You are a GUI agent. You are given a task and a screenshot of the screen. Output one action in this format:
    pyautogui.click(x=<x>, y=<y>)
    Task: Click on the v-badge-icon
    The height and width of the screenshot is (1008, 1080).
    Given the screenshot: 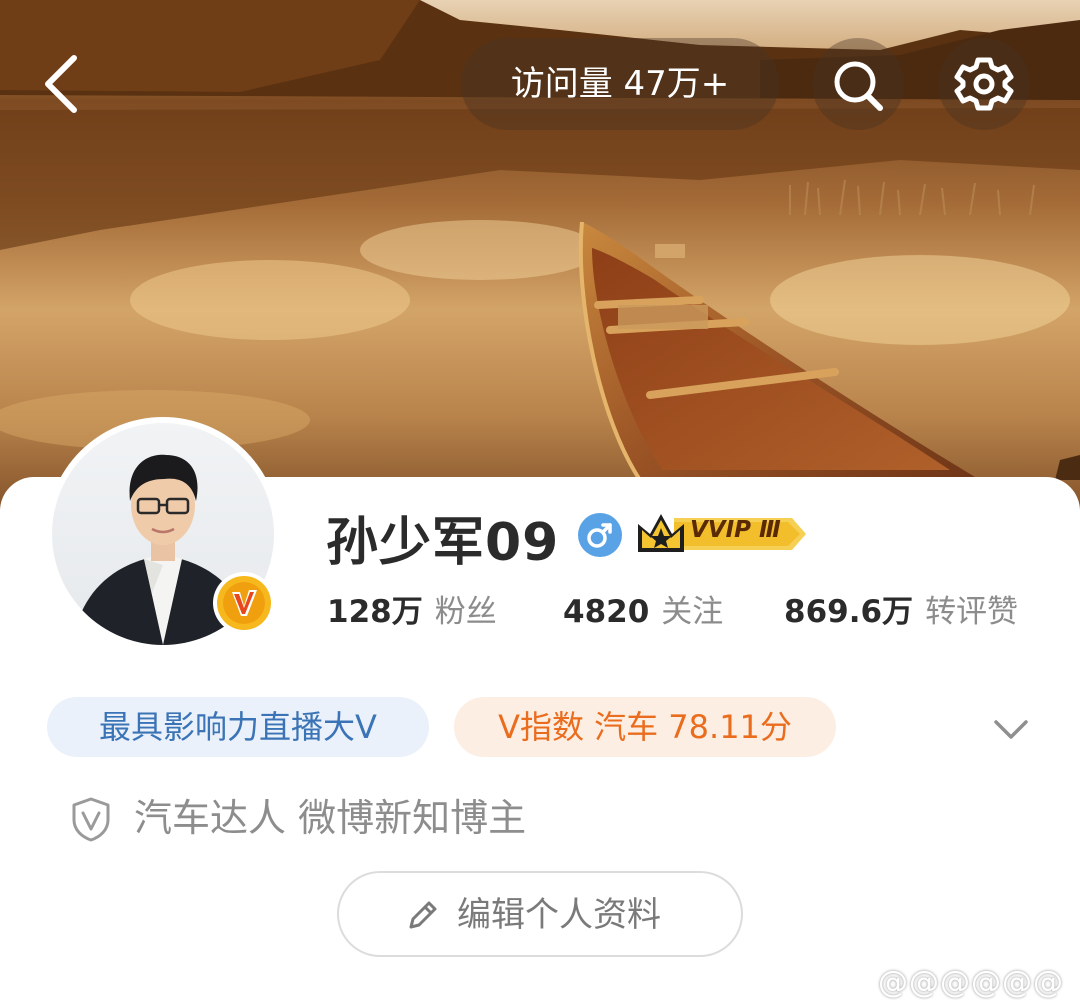 What is the action you would take?
    pyautogui.click(x=244, y=603)
    